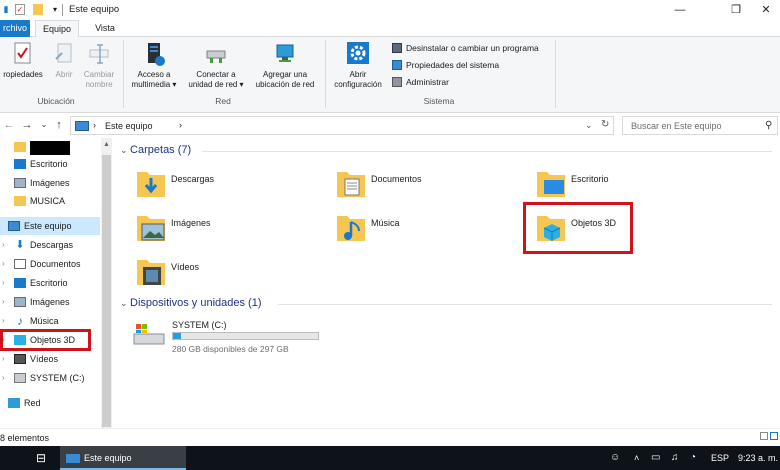  Describe the element at coordinates (351, 183) in the screenshot. I see `documents-folder-icon` at that location.